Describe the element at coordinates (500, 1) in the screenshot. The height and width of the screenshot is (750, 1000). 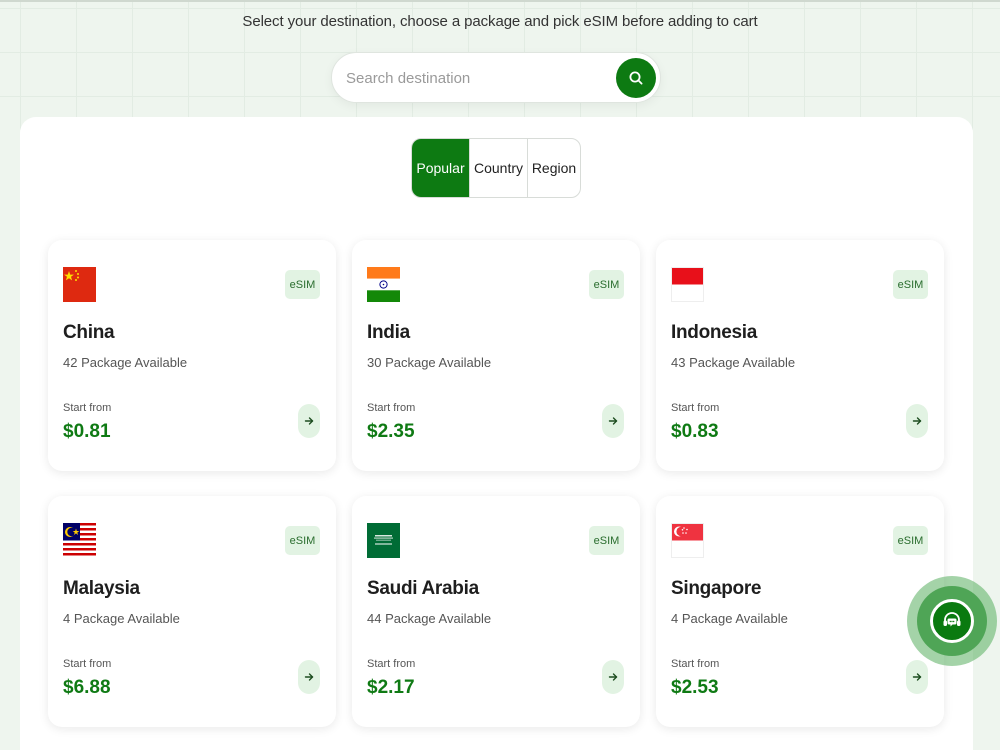
I see `top-divider` at that location.